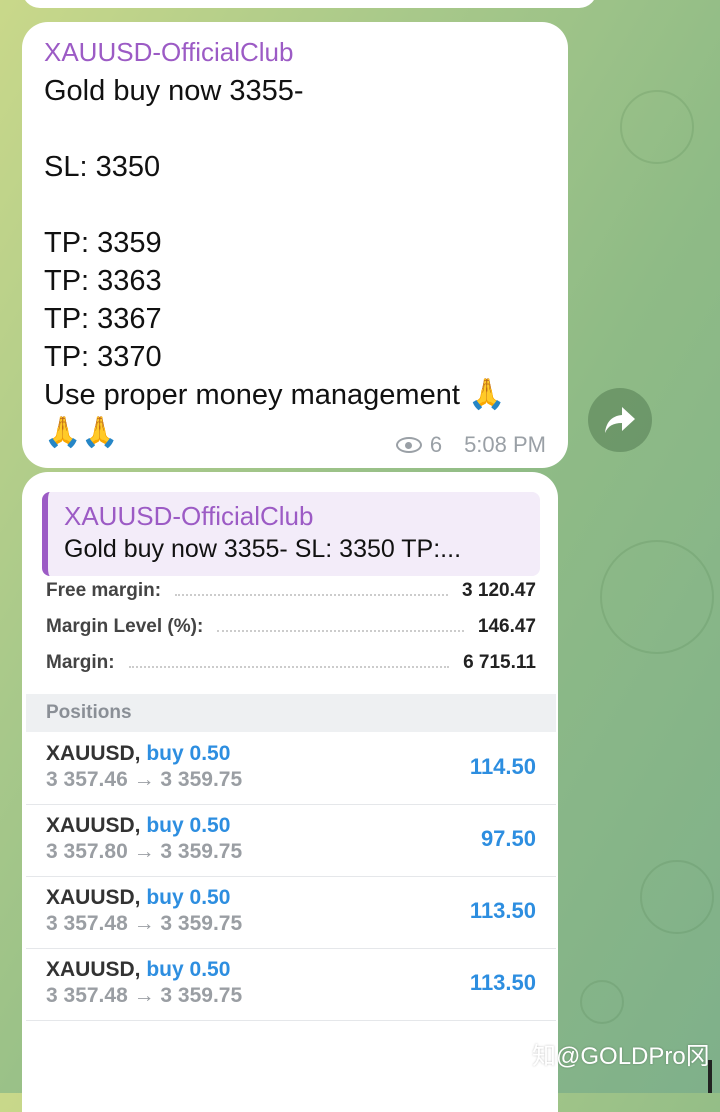 This screenshot has width=720, height=1112. I want to click on account-row-free-margin: Free margin: 3 120.47, so click(291, 595).